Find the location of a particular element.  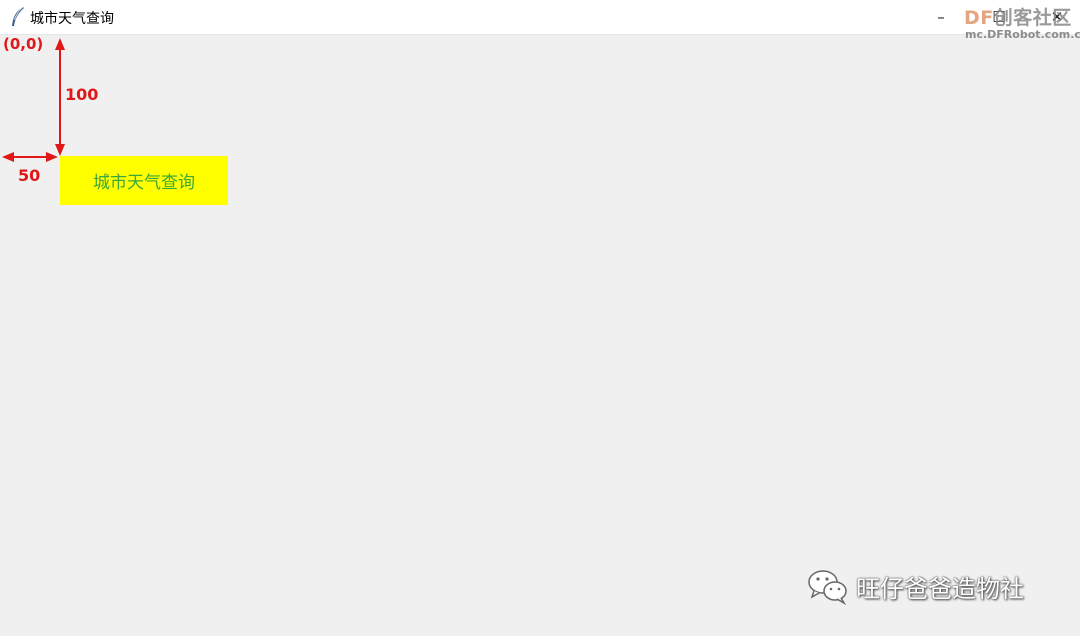

city-weather-label: 城市天气查询 is located at coordinates (144, 180).